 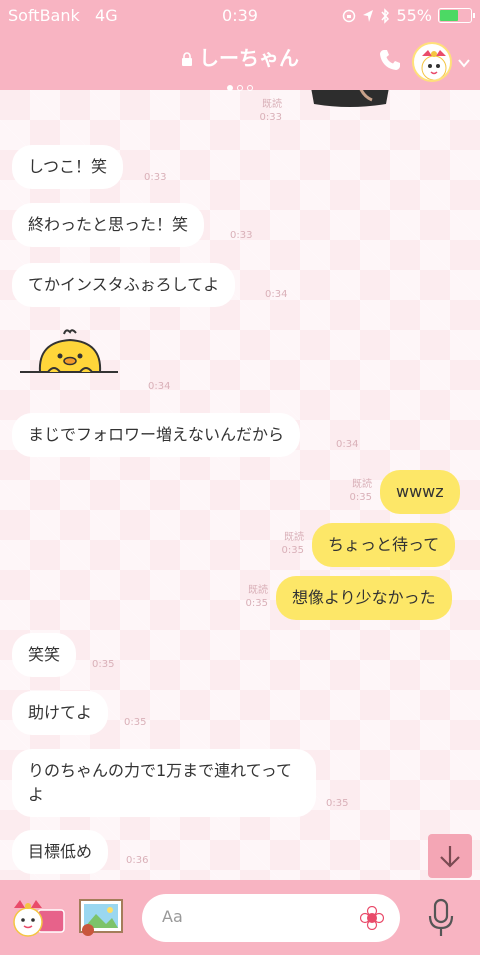 I want to click on title-row: しーちゃん, so click(x=240, y=57).